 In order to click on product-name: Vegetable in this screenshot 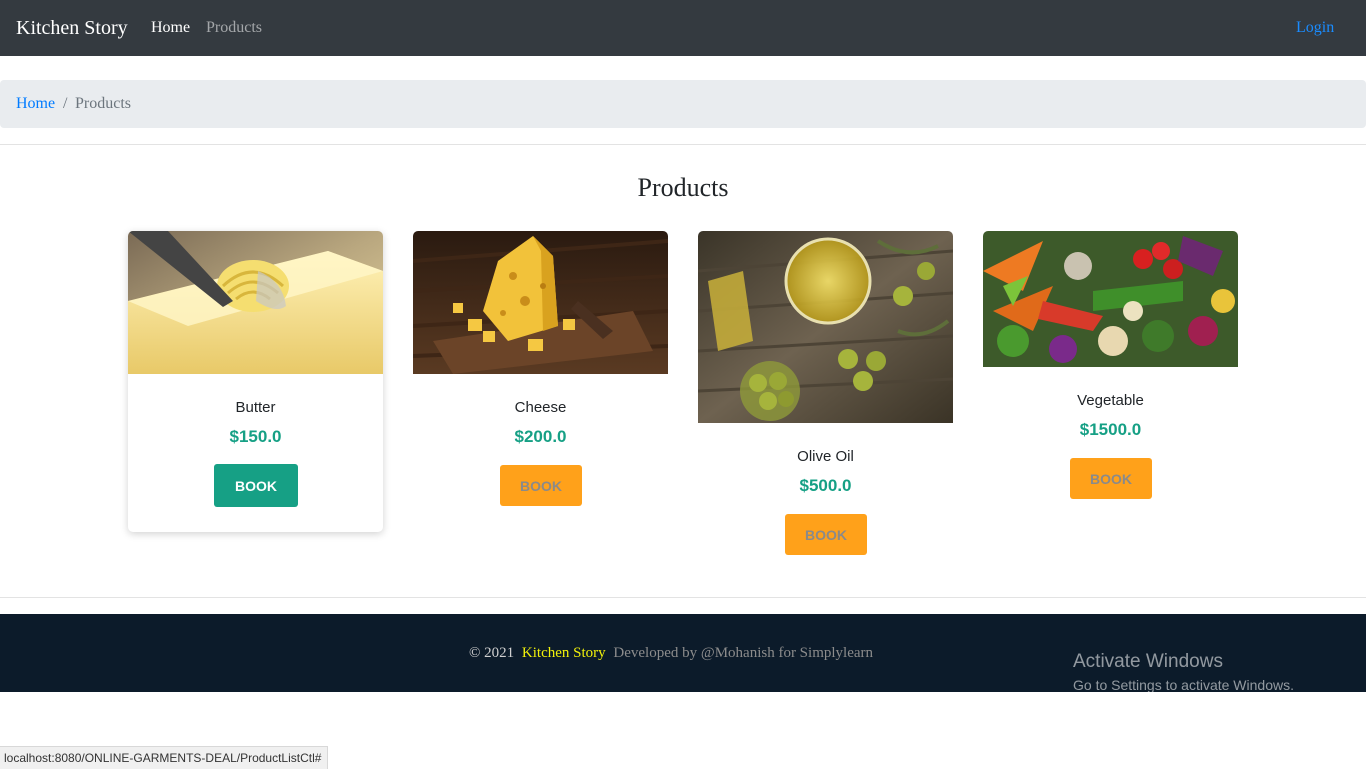, I will do `click(1110, 400)`.